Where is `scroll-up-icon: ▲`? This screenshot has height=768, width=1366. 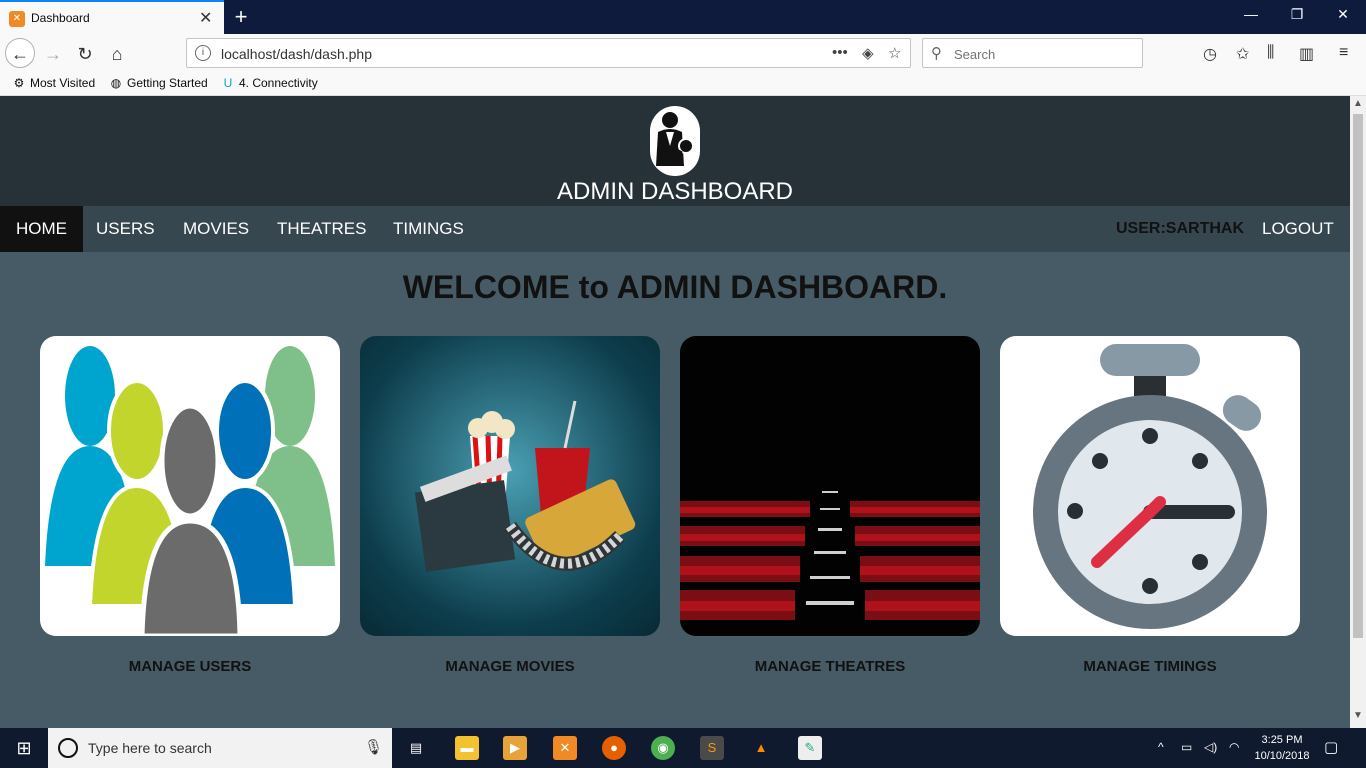
scroll-up-icon: ▲ is located at coordinates (1358, 103).